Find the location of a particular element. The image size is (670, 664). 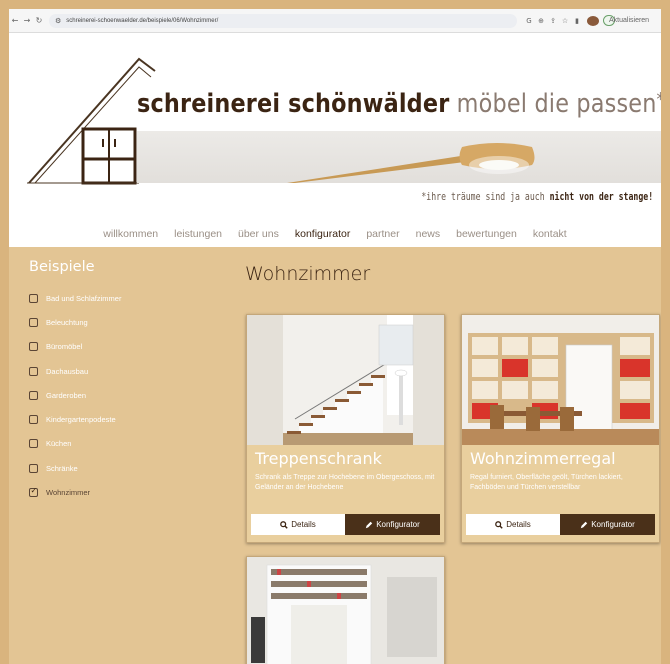

category-item-dachausbau: Dachausbau is located at coordinates (75, 371).